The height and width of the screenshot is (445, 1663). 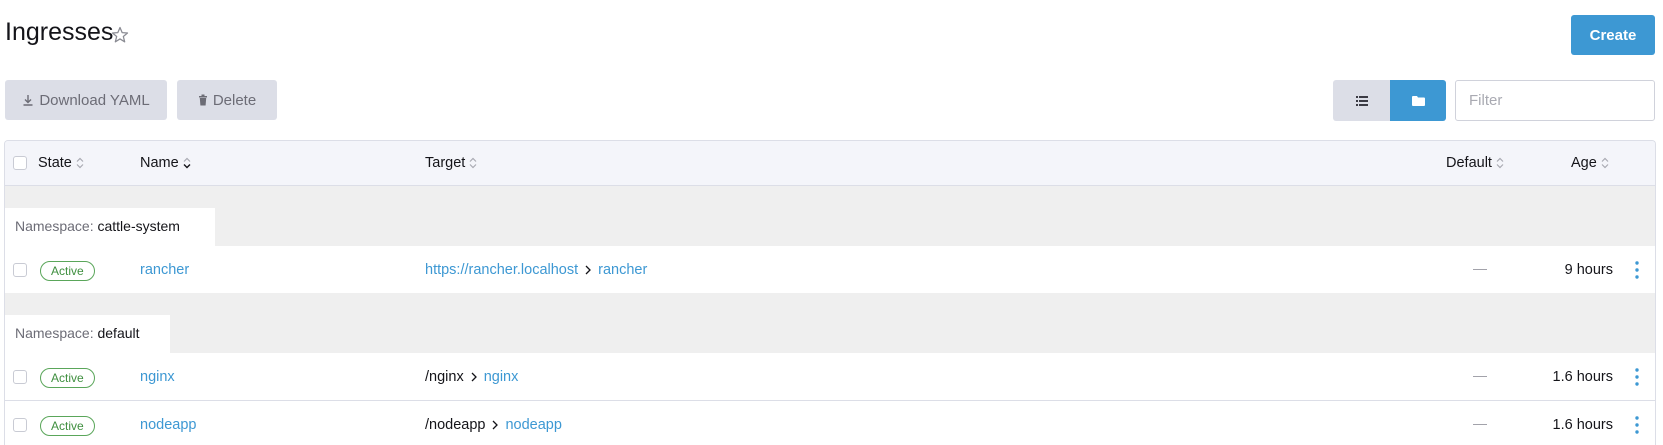 What do you see at coordinates (138, 226) in the screenshot?
I see `namespace-name: cattle-system` at bounding box center [138, 226].